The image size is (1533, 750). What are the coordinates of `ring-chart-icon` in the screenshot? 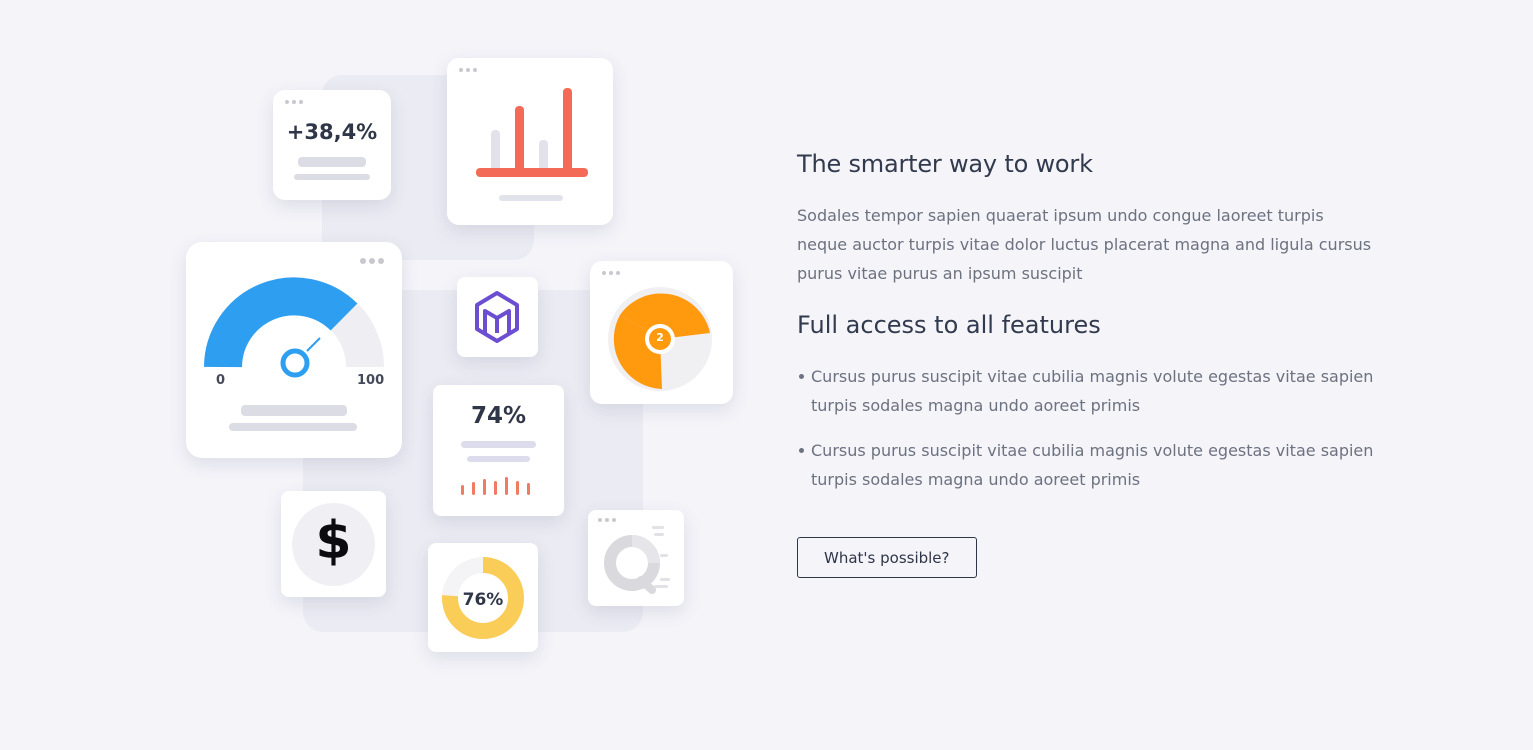 It's located at (637, 560).